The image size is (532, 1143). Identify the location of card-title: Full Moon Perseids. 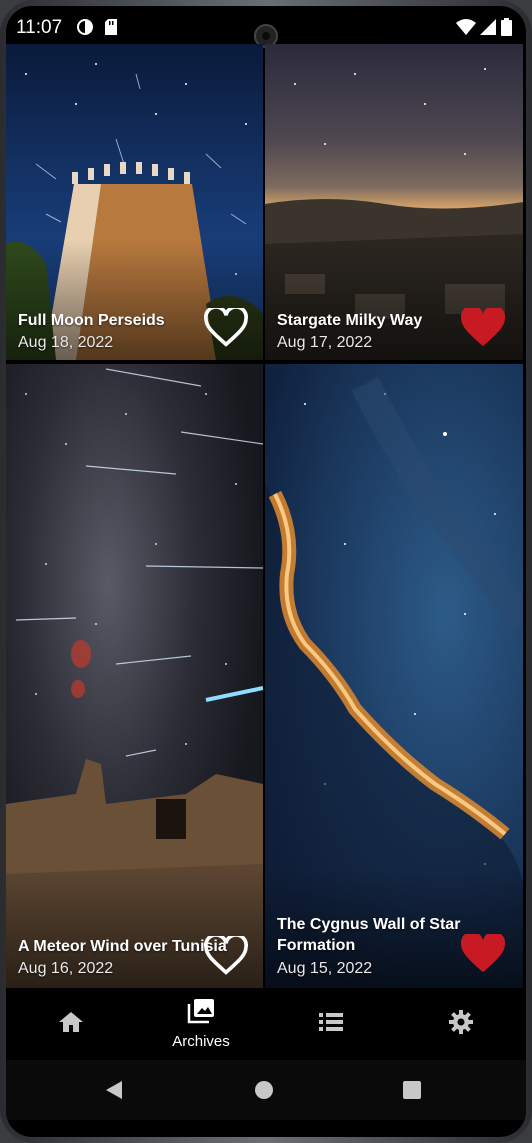
(91, 320).